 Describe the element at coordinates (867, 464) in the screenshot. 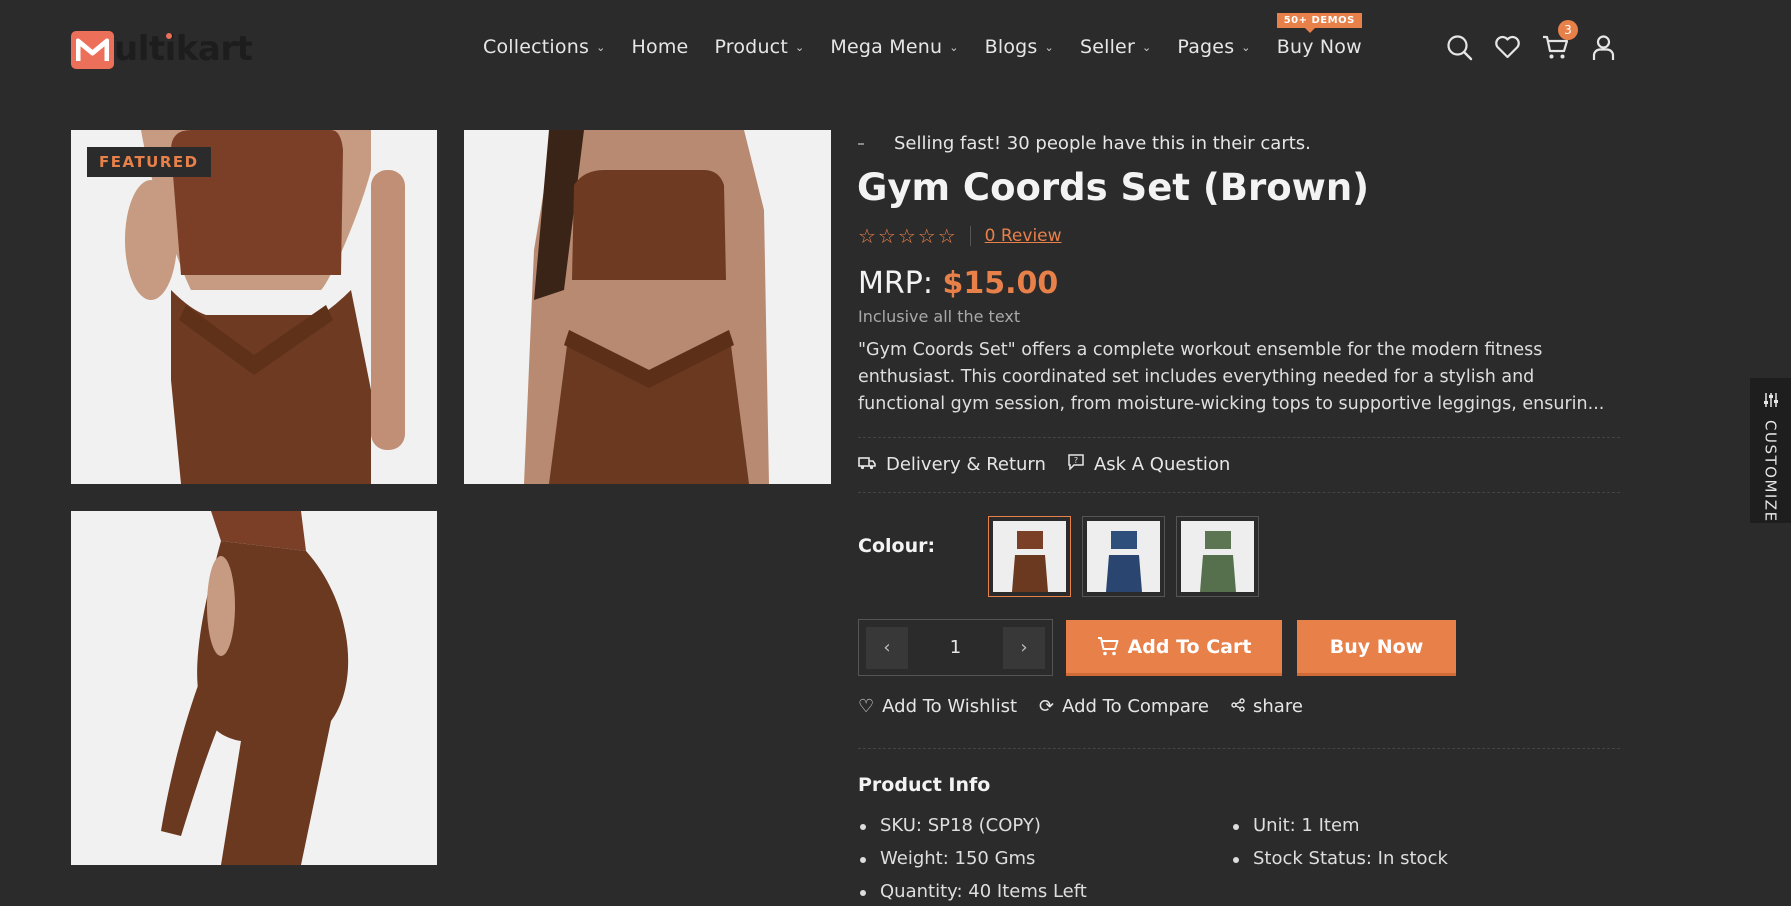

I see `truck-icon` at that location.